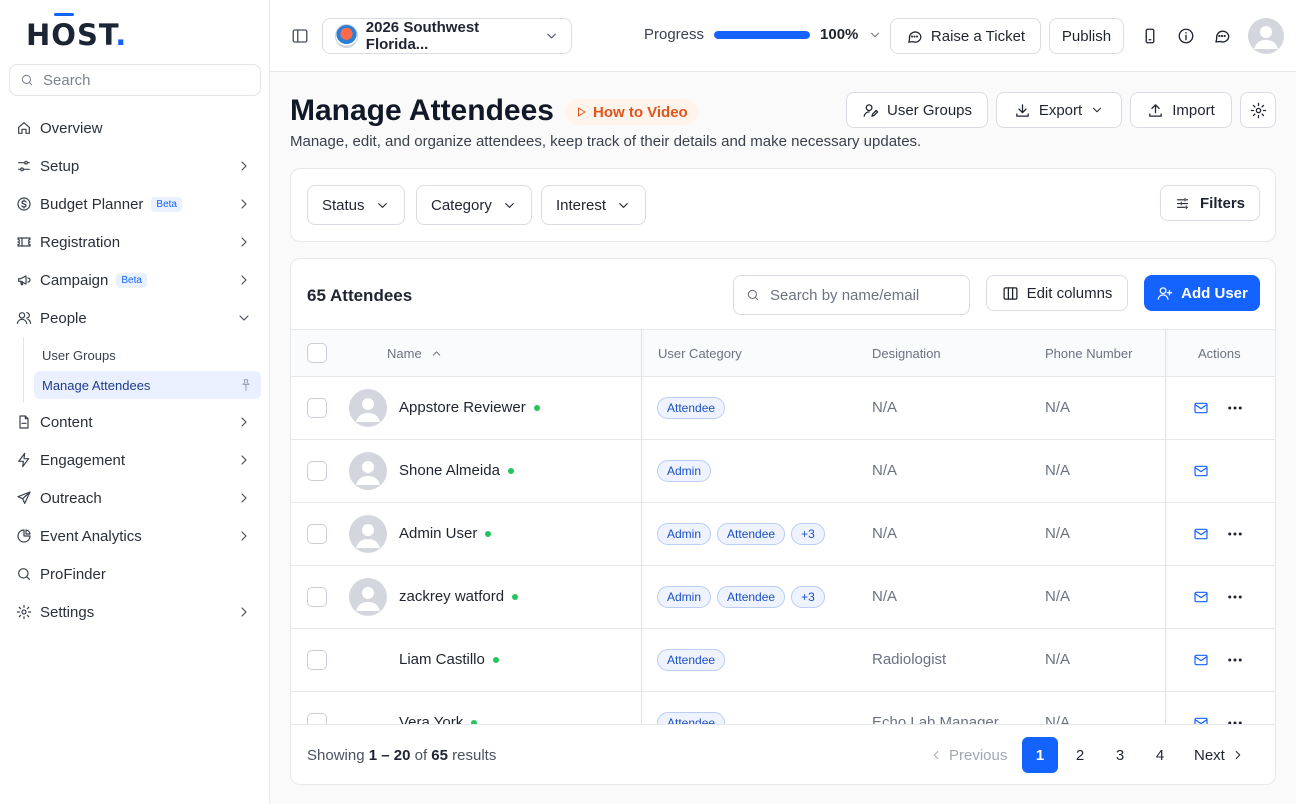 The height and width of the screenshot is (804, 1296). I want to click on interest-filter-dropdown: Interest, so click(594, 205).